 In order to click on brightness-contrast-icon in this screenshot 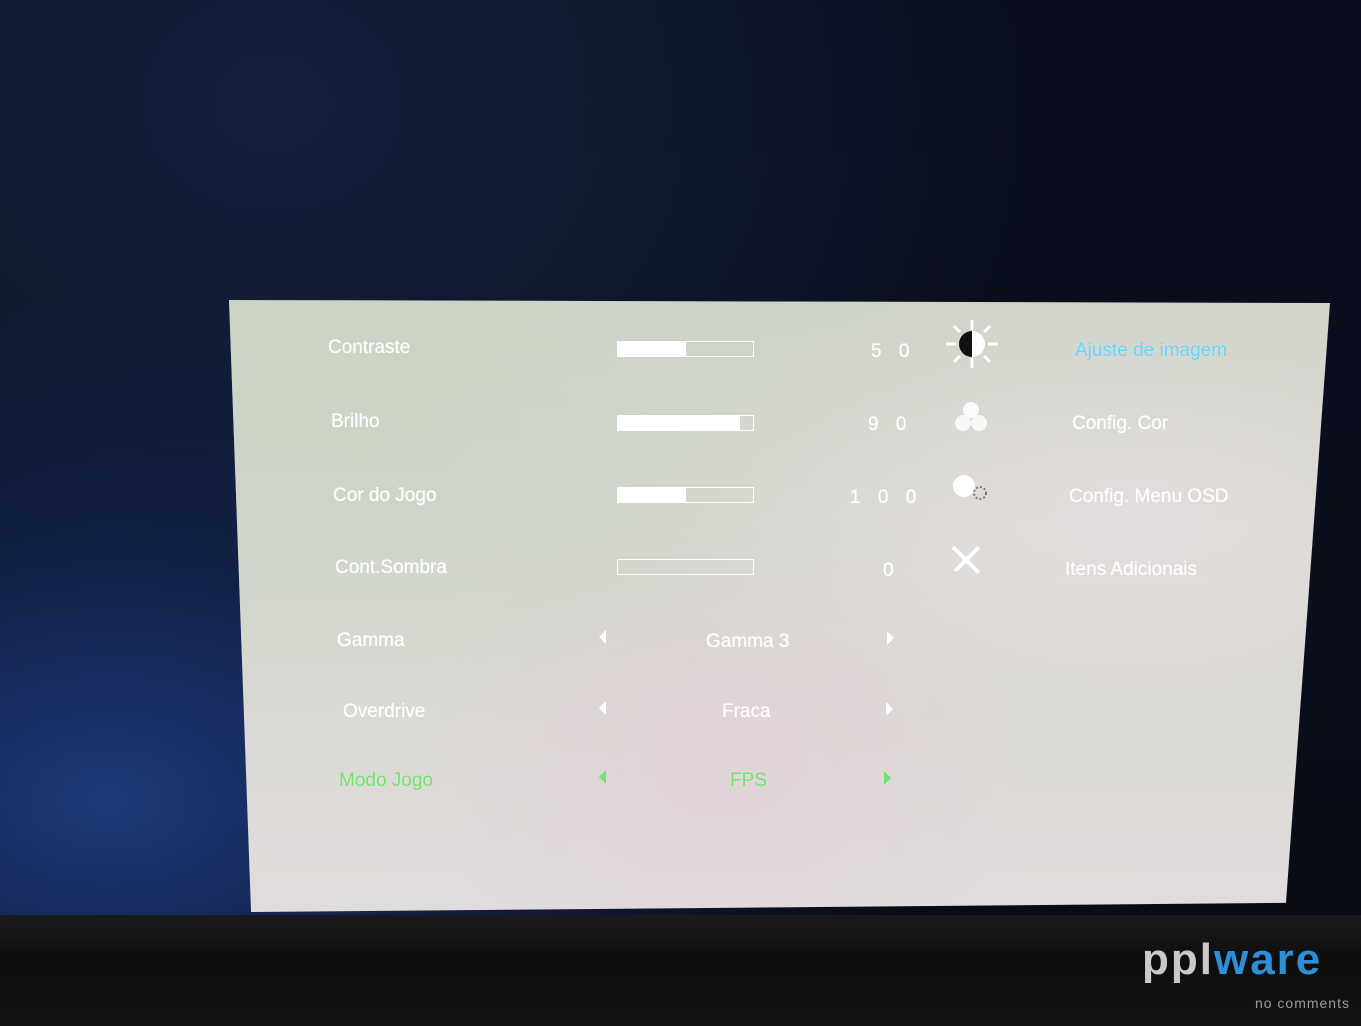, I will do `click(972, 344)`.